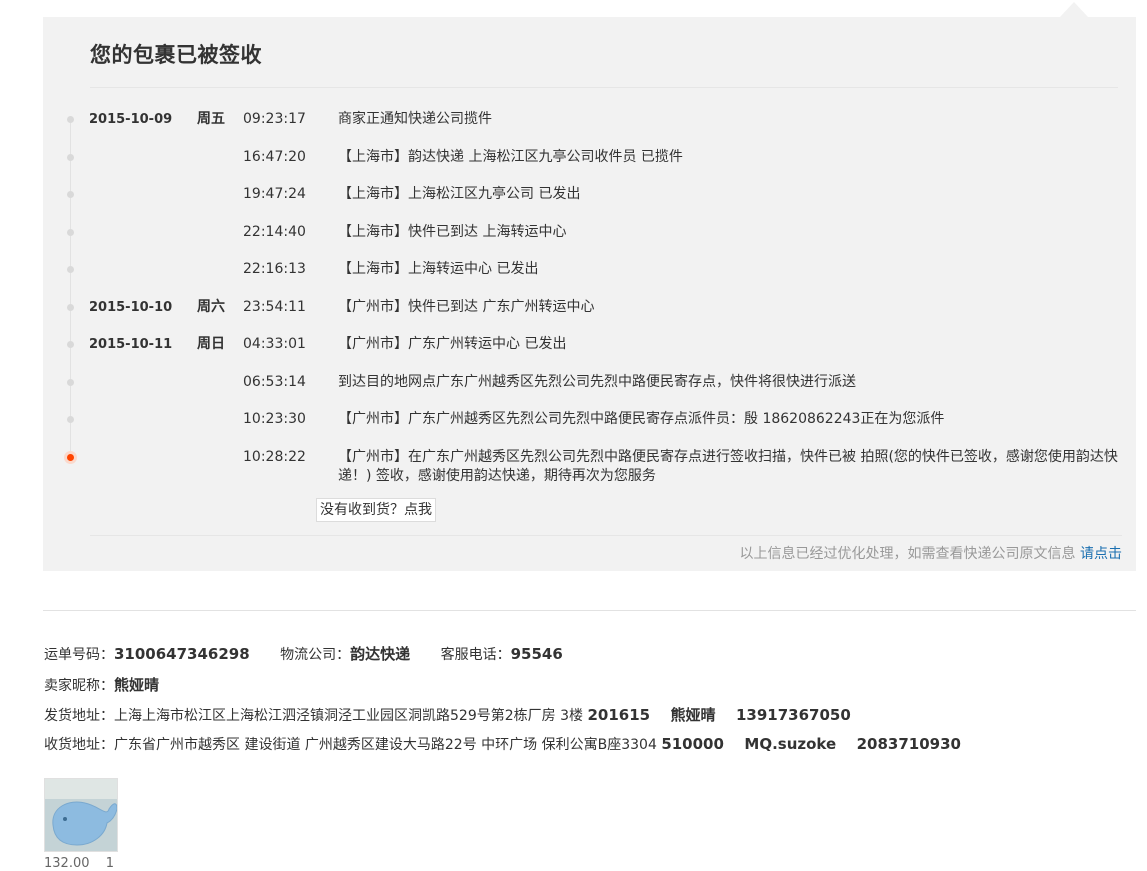 This screenshot has height=871, width=1147. What do you see at coordinates (274, 457) in the screenshot?
I see `event-time: 10:28:22` at bounding box center [274, 457].